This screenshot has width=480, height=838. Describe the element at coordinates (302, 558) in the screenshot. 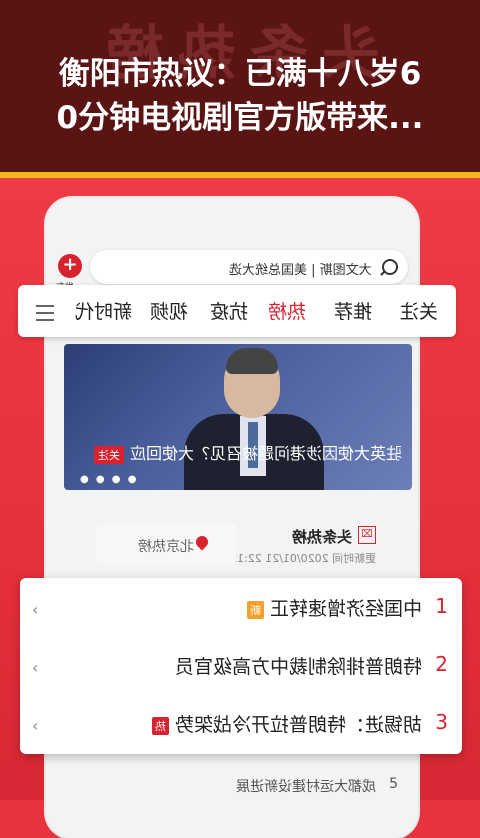

I see `update-time: 更新时间 2020/01/21 22:12` at that location.